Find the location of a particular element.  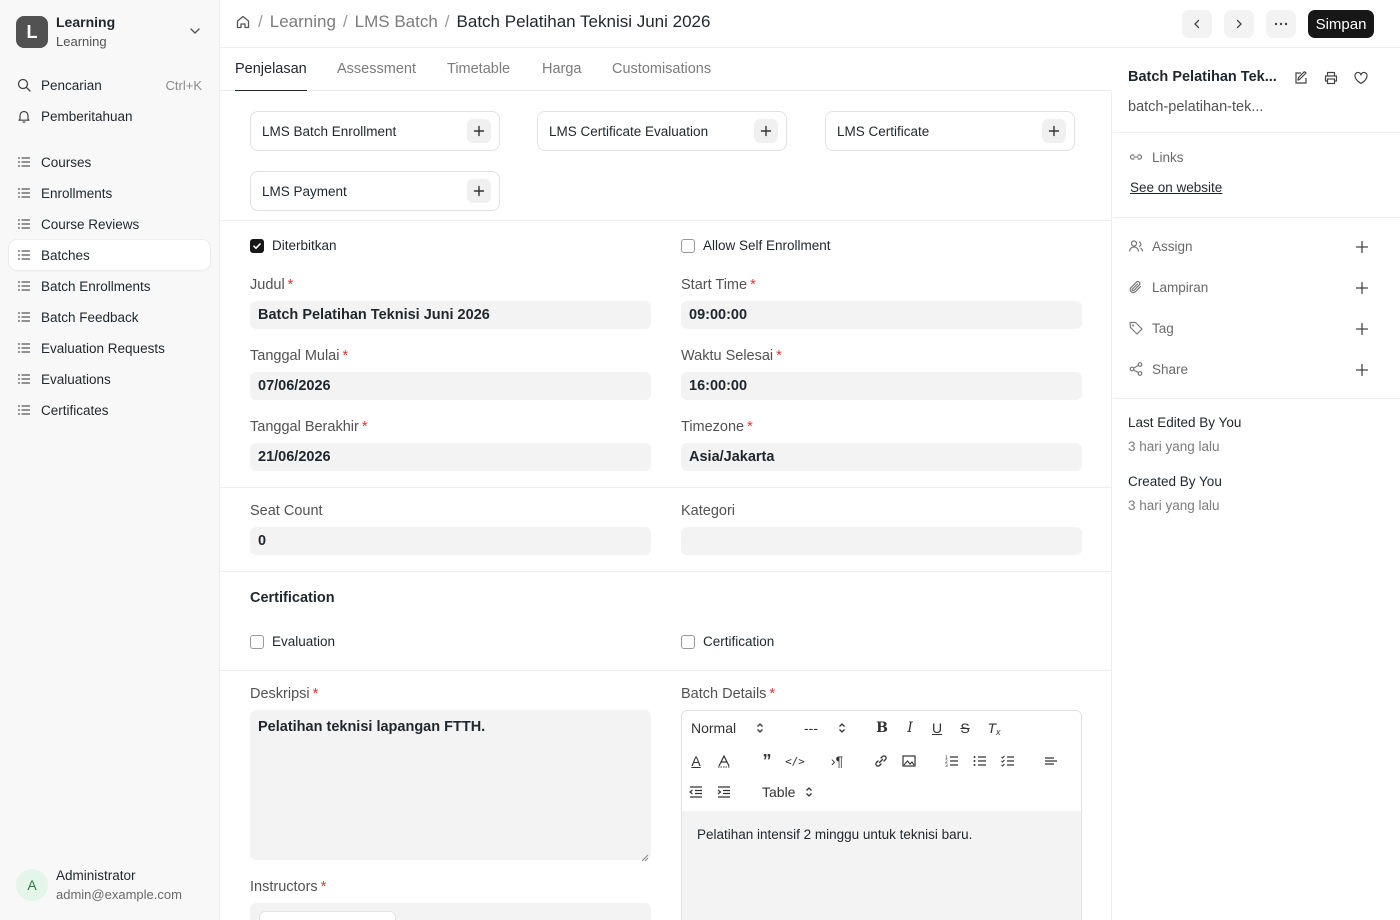

highlight-icon is located at coordinates (724, 761).